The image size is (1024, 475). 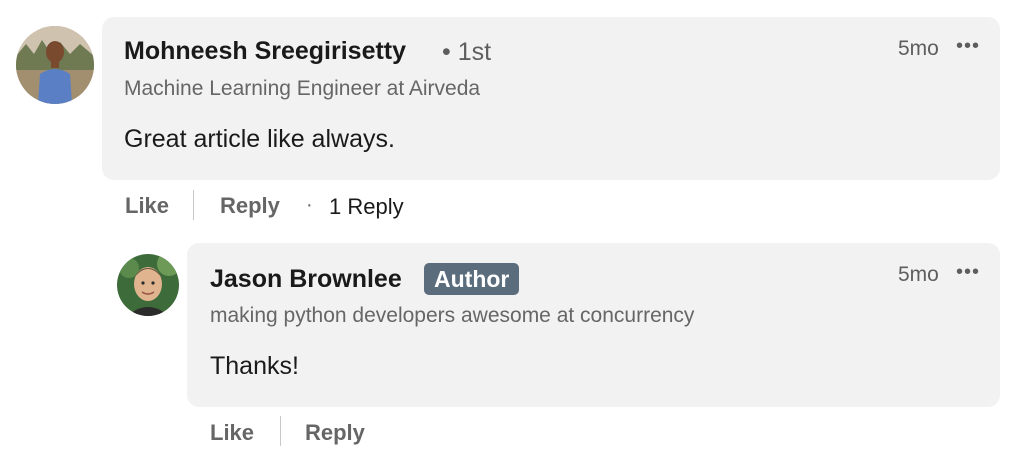 What do you see at coordinates (302, 88) in the screenshot?
I see `commenter-headline: Machine Learning Engineer at Airveda` at bounding box center [302, 88].